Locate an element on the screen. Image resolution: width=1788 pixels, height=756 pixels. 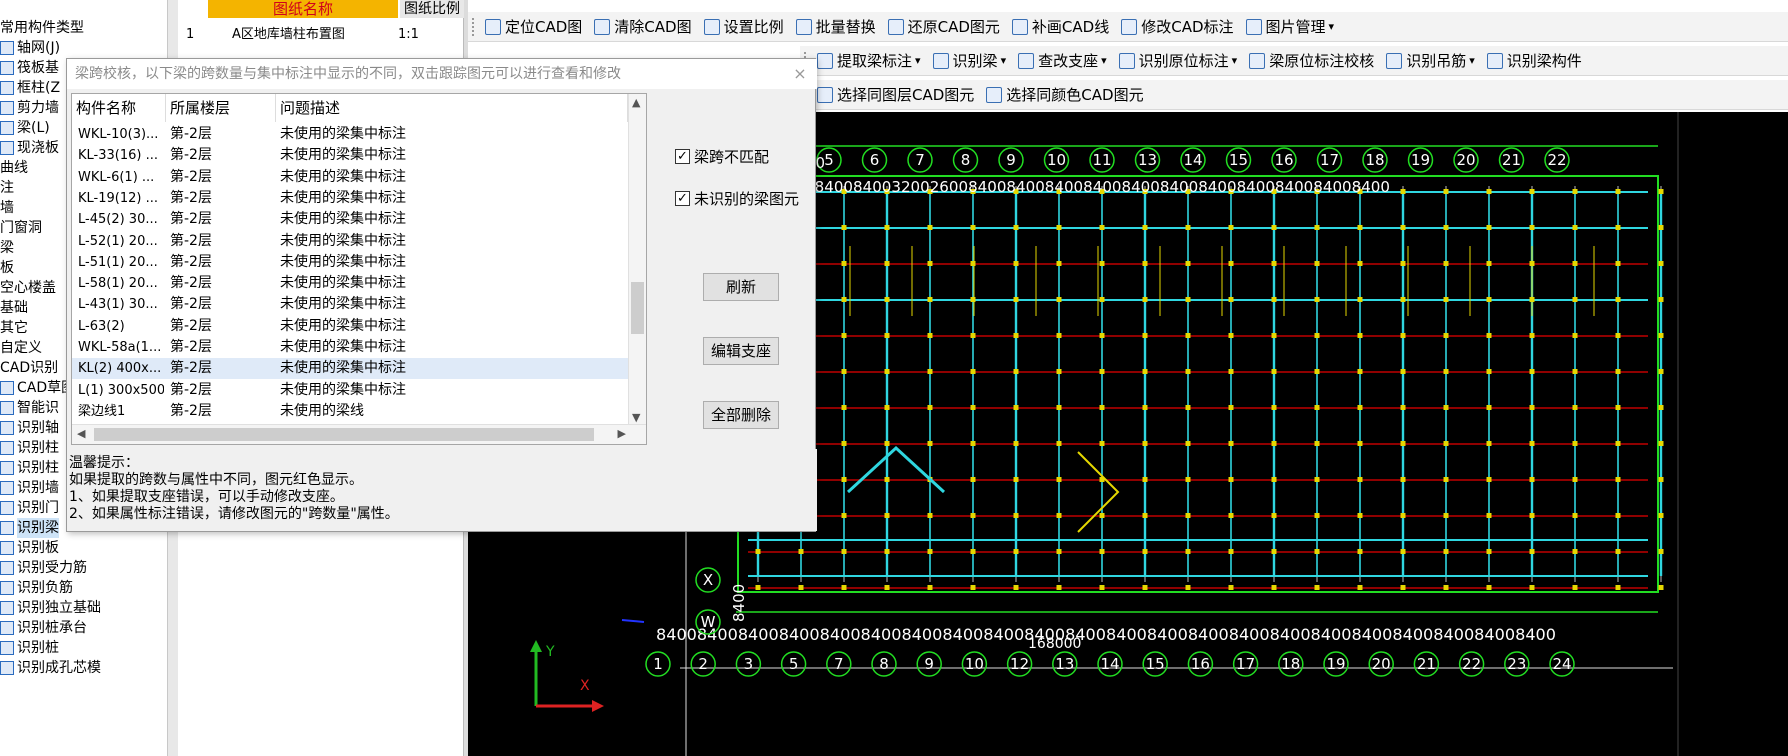
tree-item: 框柱(Z is located at coordinates (30, 88).